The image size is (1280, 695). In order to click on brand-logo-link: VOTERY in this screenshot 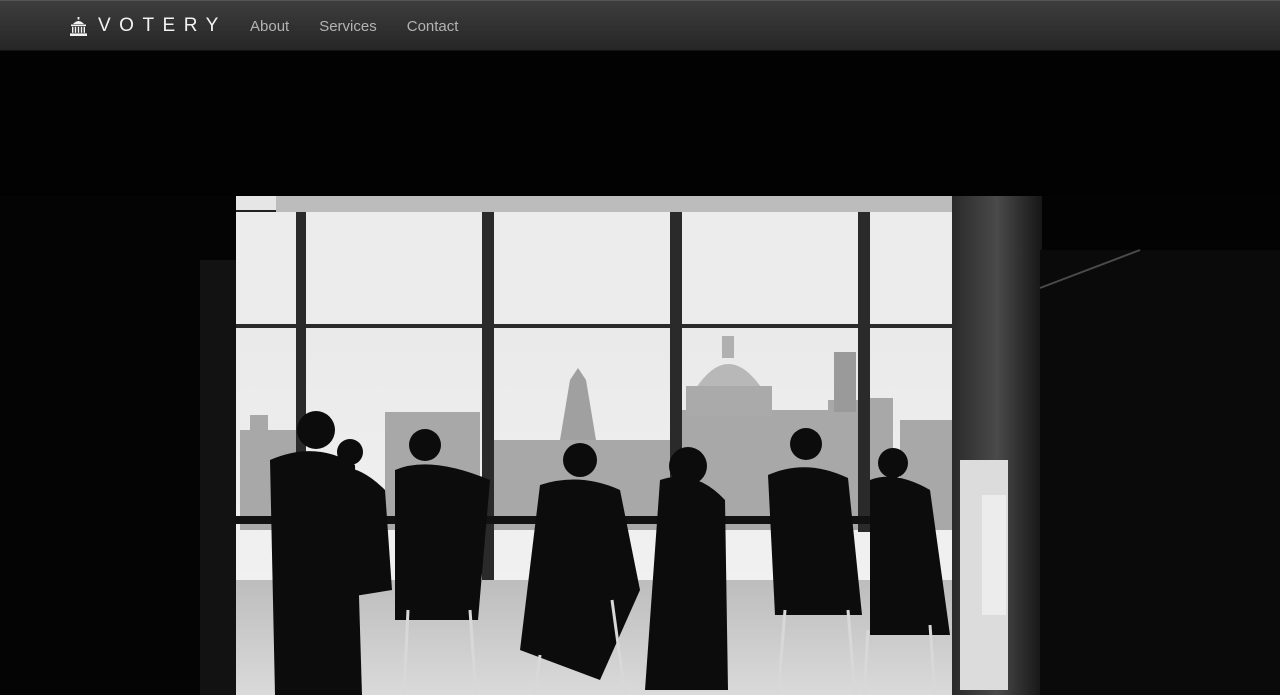, I will do `click(148, 26)`.